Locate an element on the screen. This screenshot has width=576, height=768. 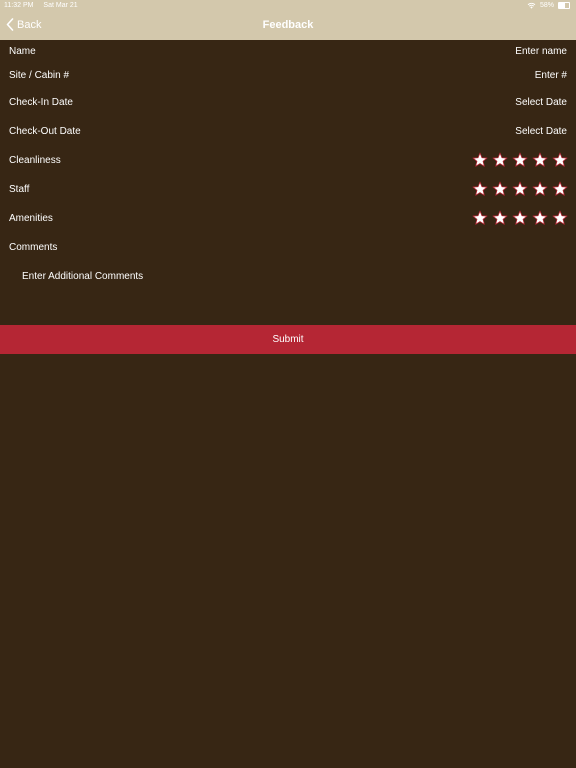
status-indicators: 58% is located at coordinates (548, 5).